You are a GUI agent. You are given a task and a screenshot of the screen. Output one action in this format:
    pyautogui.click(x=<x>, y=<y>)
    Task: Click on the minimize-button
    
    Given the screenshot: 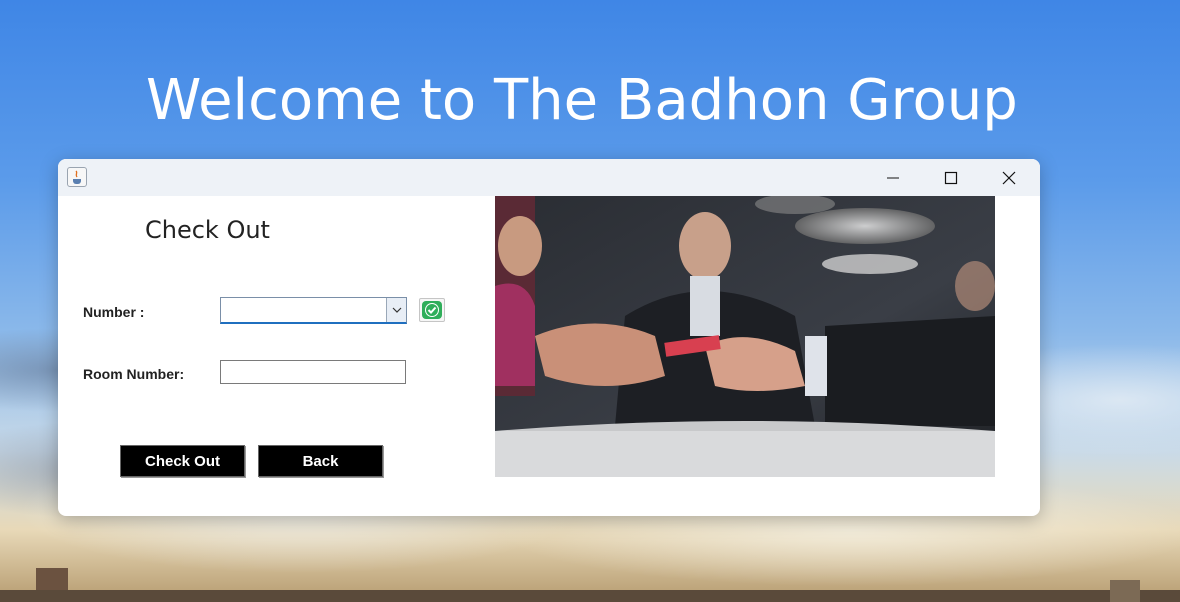 What is the action you would take?
    pyautogui.click(x=893, y=177)
    